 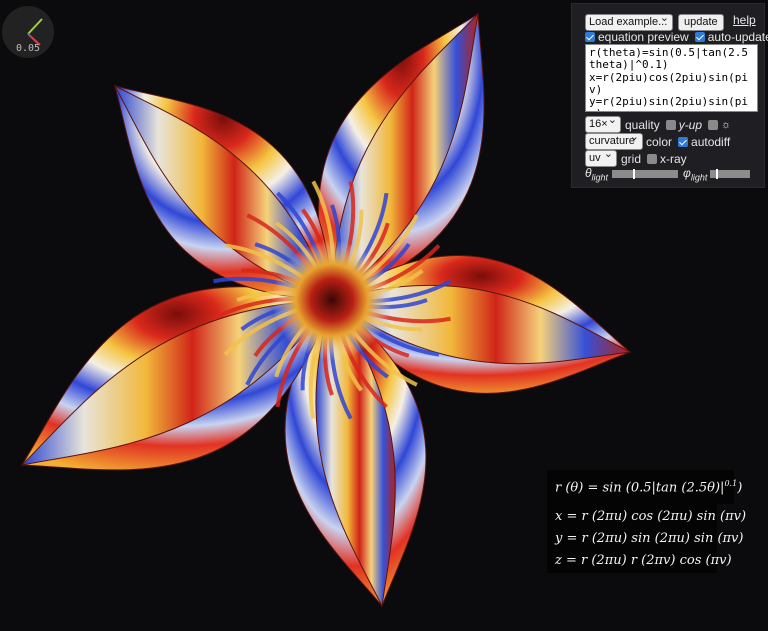 What do you see at coordinates (651, 516) in the screenshot?
I see `preview-line-x: x = r (2πu) cos (2πu) sin (πv)` at bounding box center [651, 516].